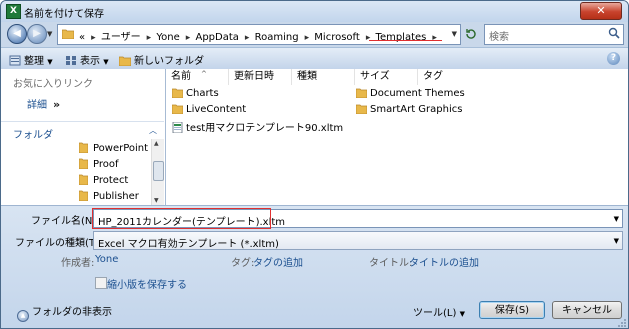 The image size is (629, 329). I want to click on column-label: 名前, so click(181, 76).